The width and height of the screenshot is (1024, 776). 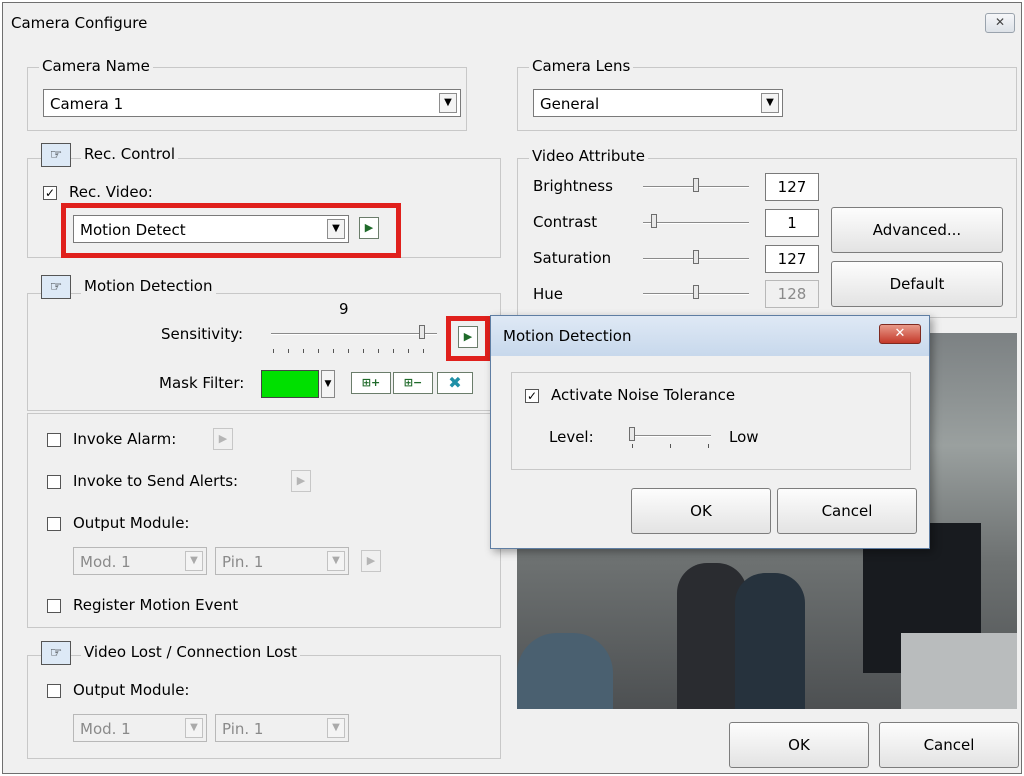 I want to click on mask-filter-label: Mask Filter:, so click(x=202, y=383).